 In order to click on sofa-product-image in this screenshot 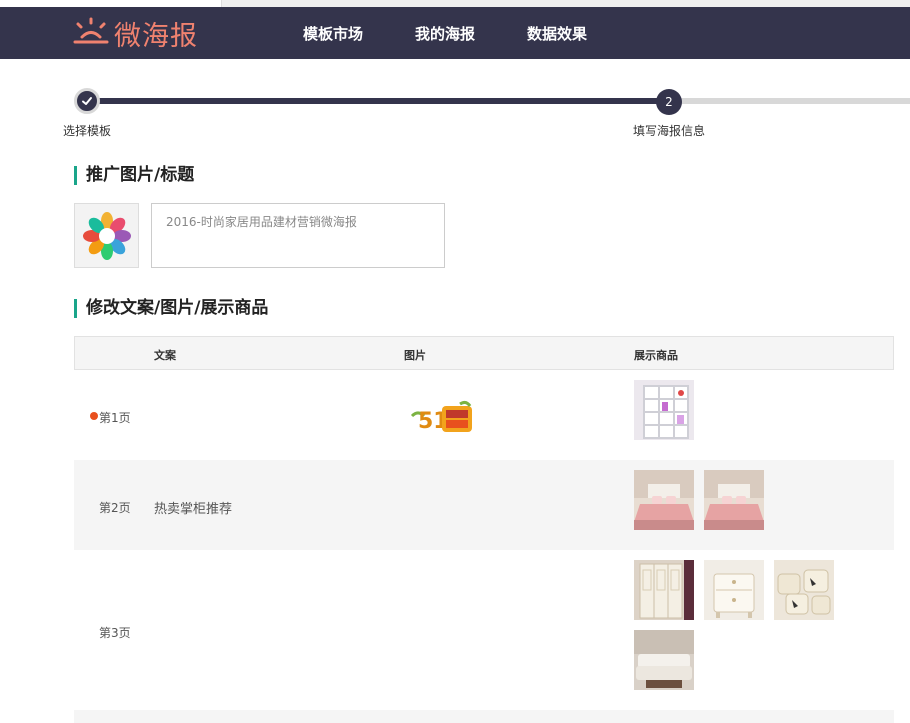, I will do `click(664, 660)`.